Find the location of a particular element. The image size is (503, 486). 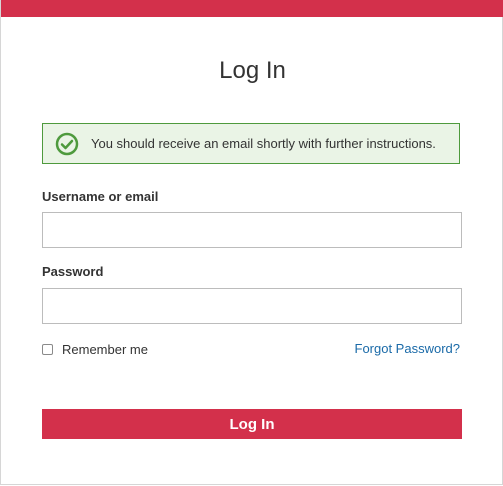

remember-me-checkbox is located at coordinates (47, 349).